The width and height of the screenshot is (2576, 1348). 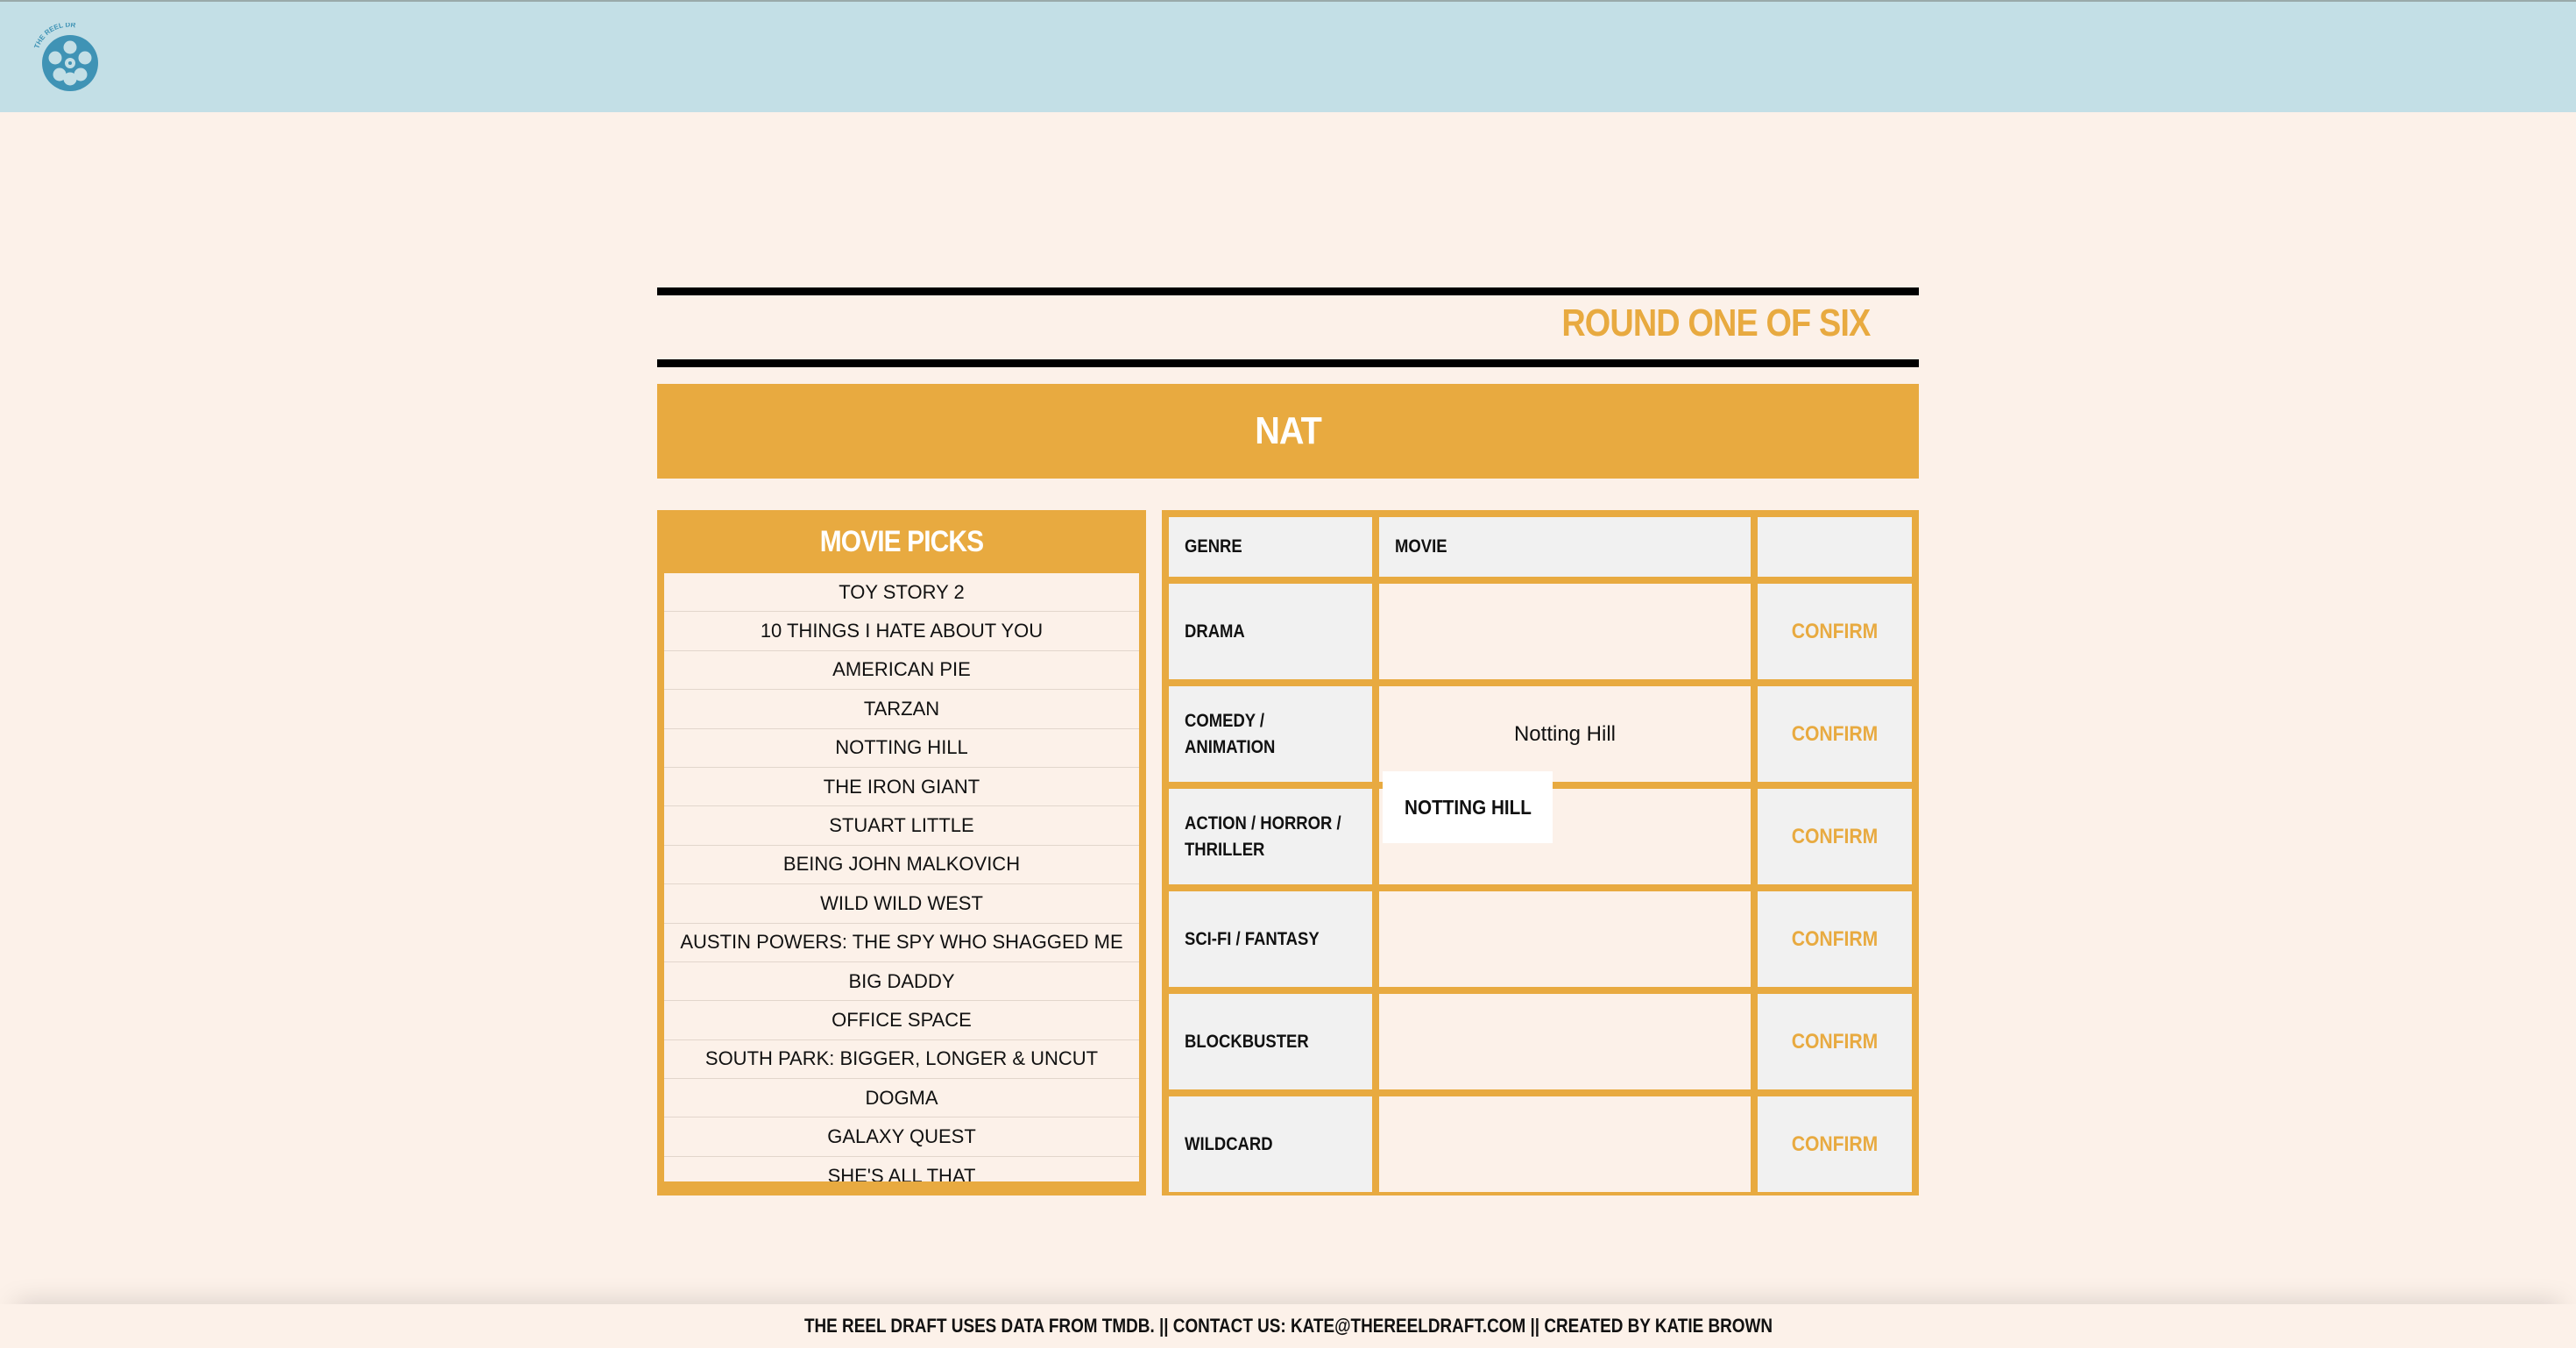 I want to click on confirm-button-comedy-animation: CONFIRM, so click(x=1835, y=734).